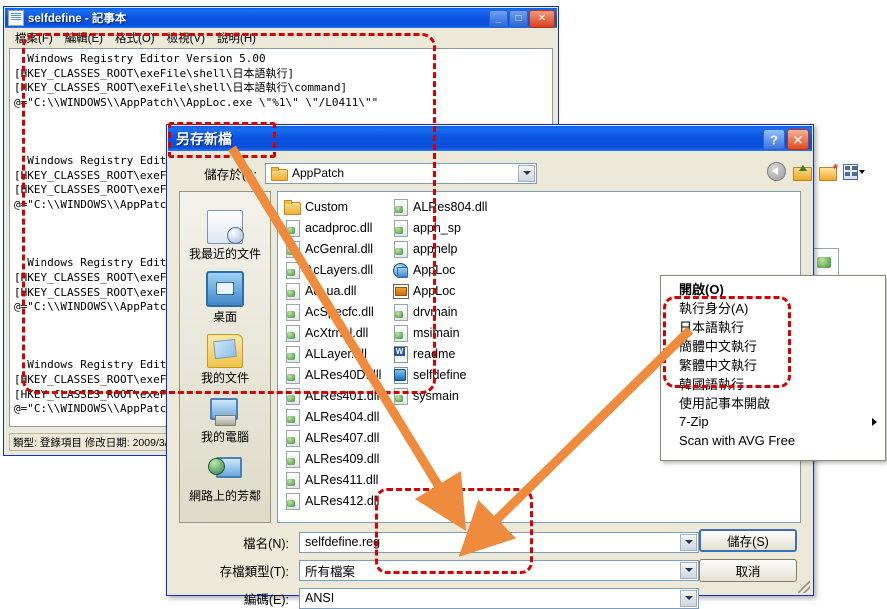 This screenshot has width=887, height=609. What do you see at coordinates (773, 364) in the screenshot?
I see `context-menu-item-4: 繁體中文執行` at bounding box center [773, 364].